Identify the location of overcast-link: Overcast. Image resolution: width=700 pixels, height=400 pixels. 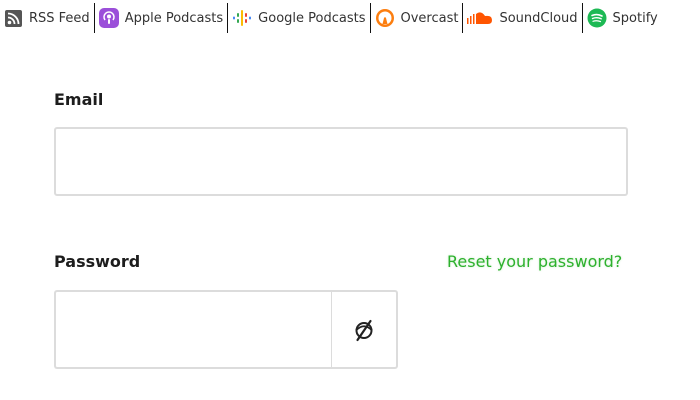
(417, 18).